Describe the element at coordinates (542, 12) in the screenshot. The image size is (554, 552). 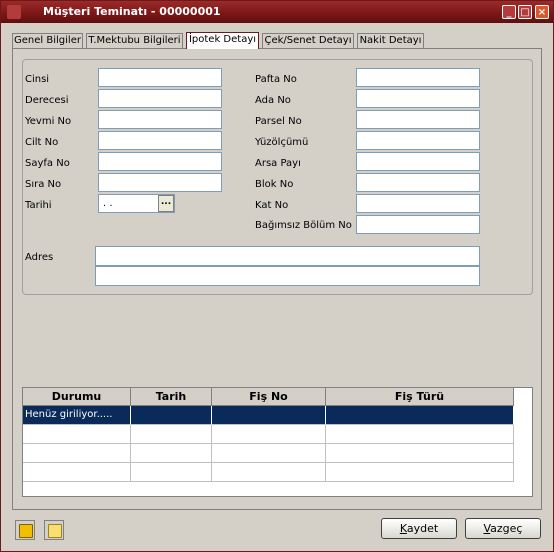
I see `close-button: ×` at that location.